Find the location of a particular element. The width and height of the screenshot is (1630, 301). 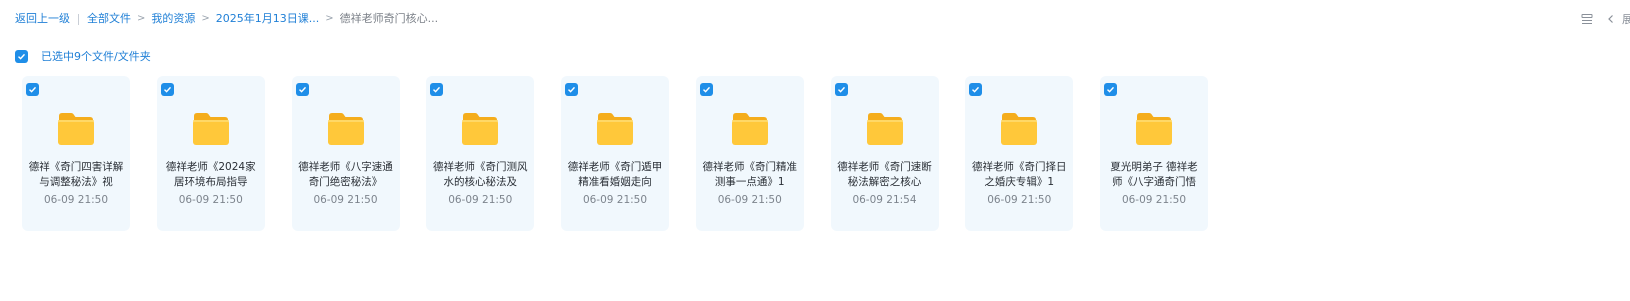

expand-toggle: 展 is located at coordinates (1626, 19).